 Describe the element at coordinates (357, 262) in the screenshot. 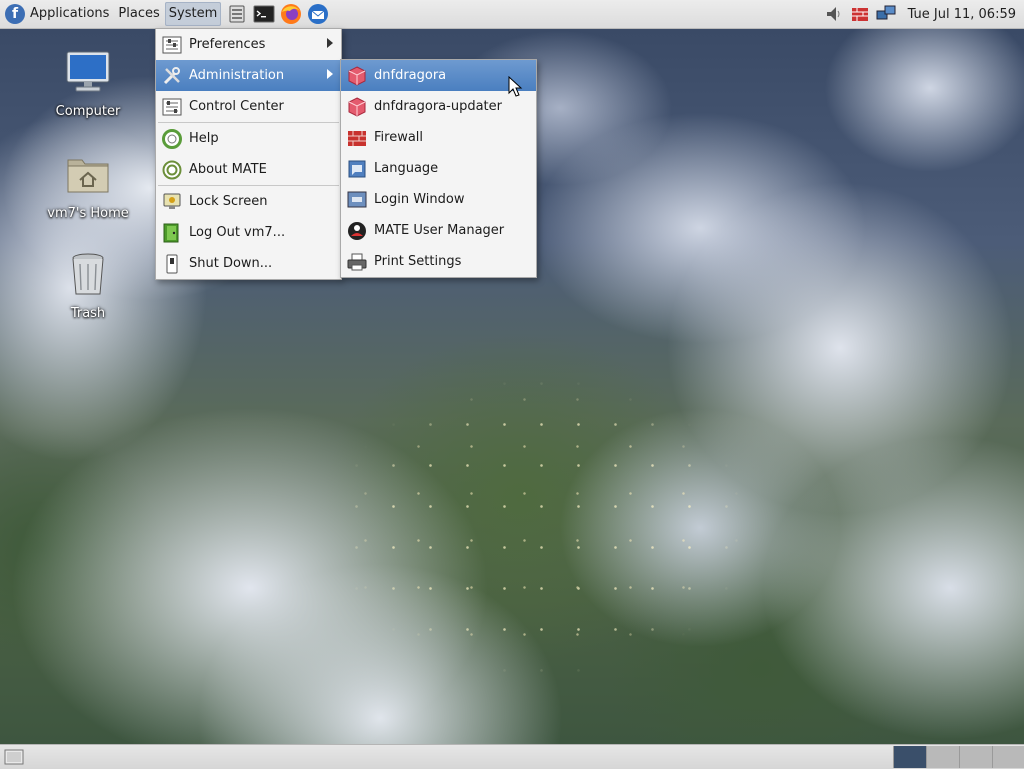

I see `printer-icon` at that location.